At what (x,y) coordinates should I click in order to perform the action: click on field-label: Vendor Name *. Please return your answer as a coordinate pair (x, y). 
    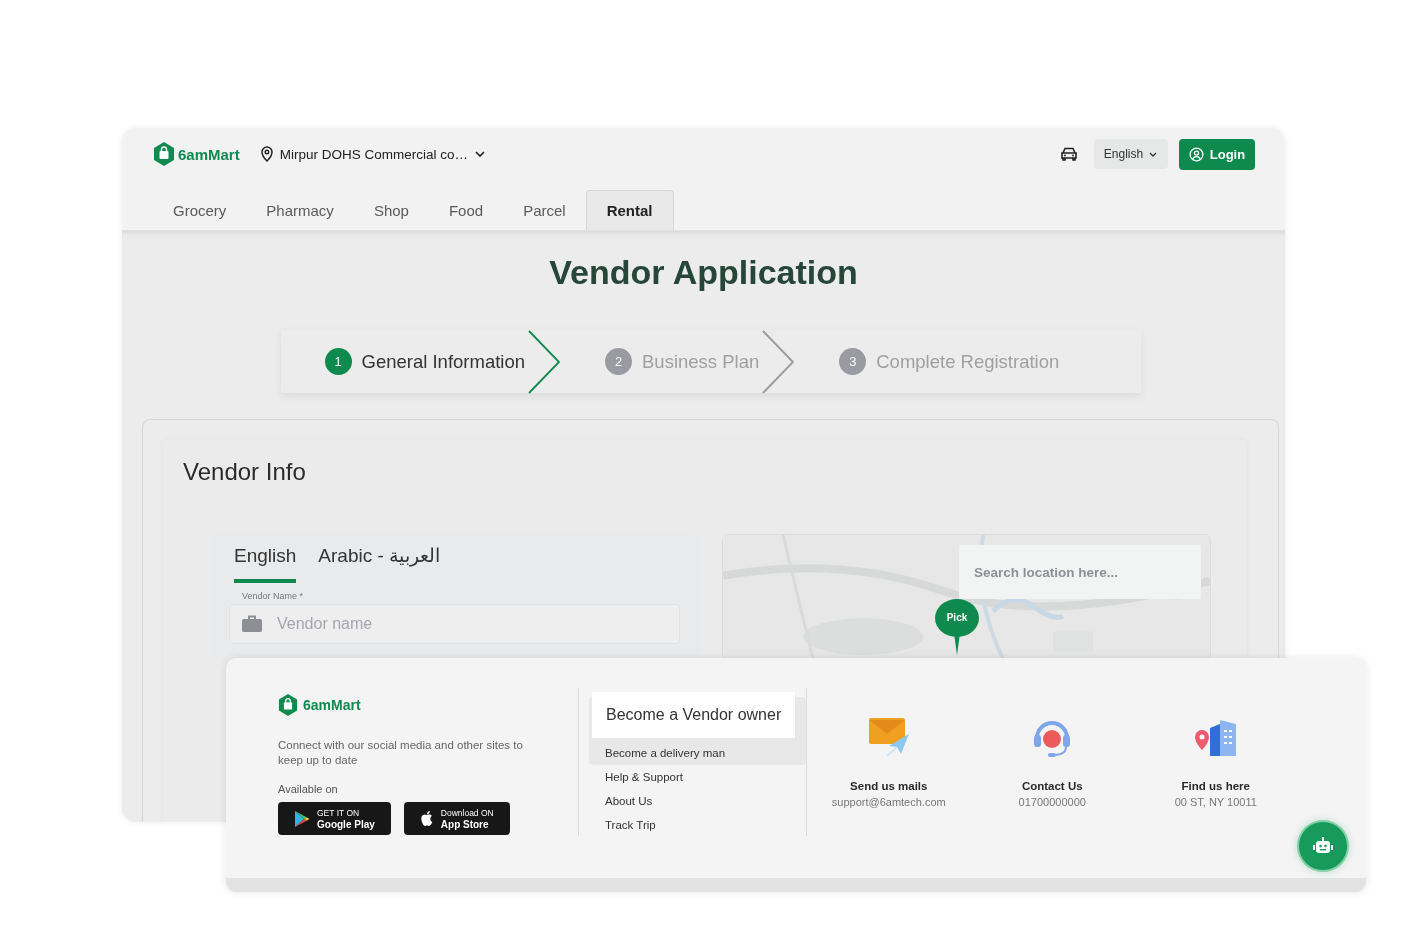
    Looking at the image, I should click on (273, 596).